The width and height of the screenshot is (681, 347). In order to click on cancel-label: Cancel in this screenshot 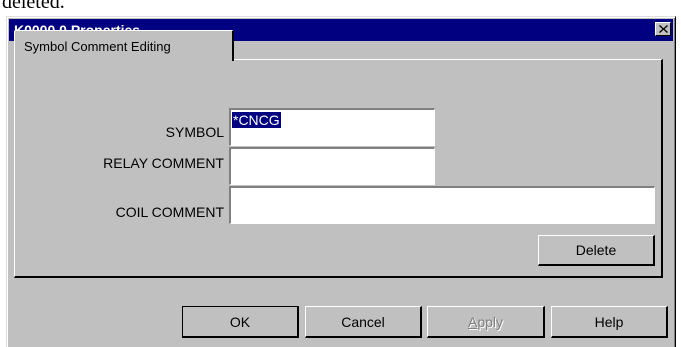, I will do `click(363, 322)`.